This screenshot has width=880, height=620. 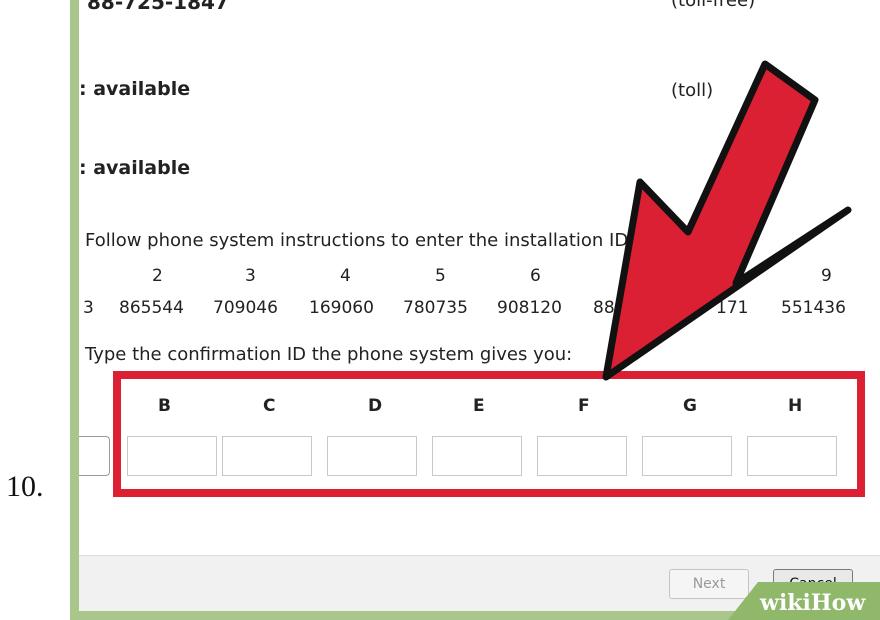 What do you see at coordinates (732, 308) in the screenshot?
I see `install-id-value: 171` at bounding box center [732, 308].